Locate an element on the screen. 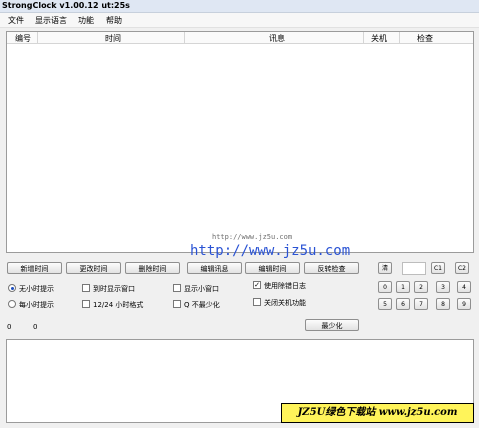  cb-q-minimize is located at coordinates (177, 304).